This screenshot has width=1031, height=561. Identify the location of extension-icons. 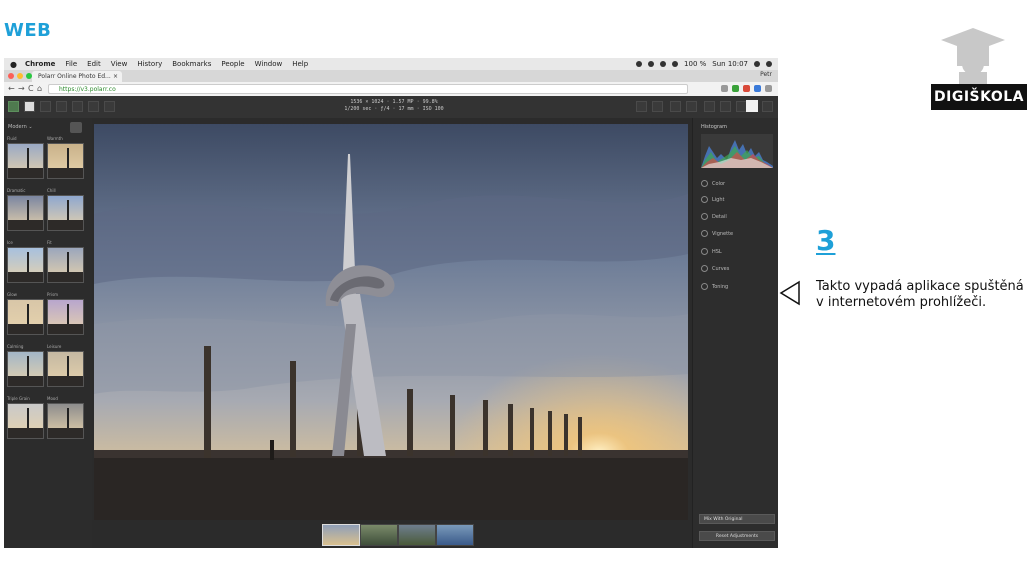
(746, 88).